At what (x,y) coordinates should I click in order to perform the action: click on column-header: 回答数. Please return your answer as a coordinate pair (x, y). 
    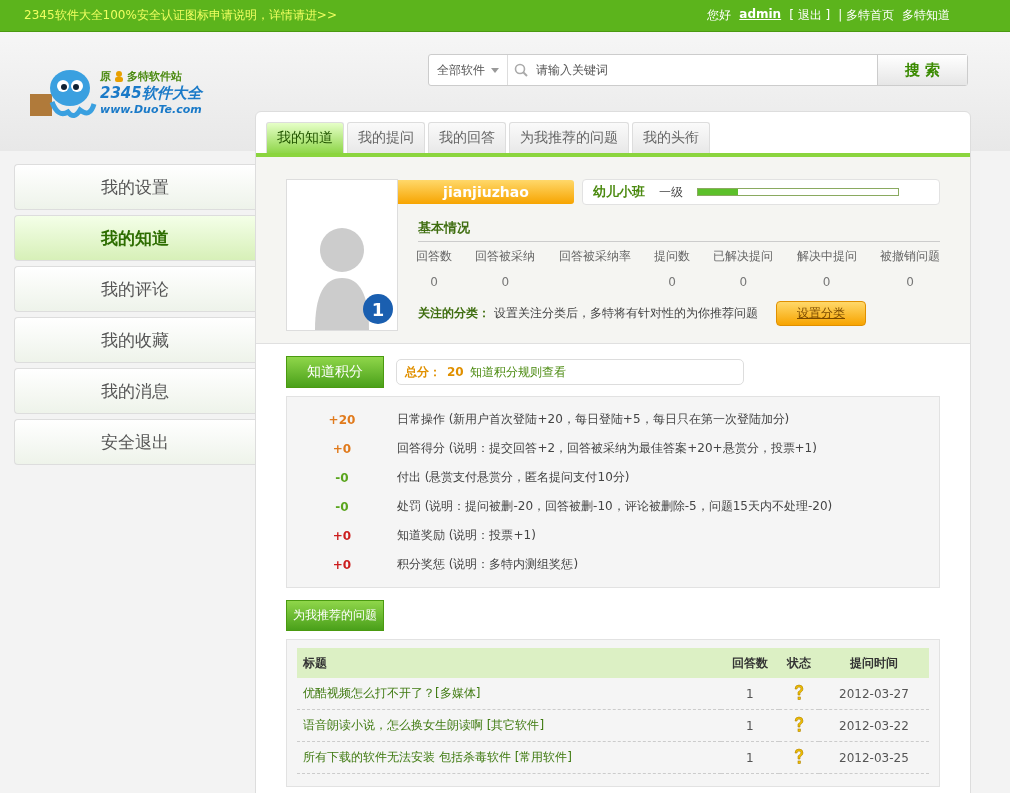
    Looking at the image, I should click on (749, 663).